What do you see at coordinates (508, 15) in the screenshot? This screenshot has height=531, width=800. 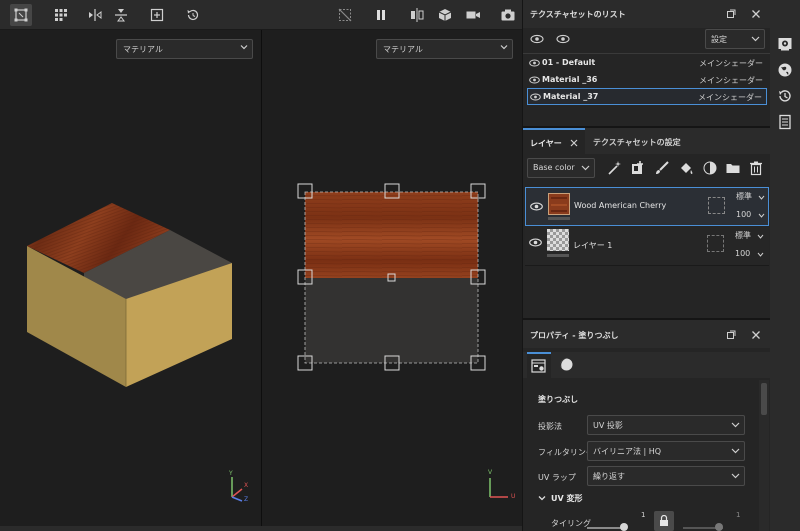 I see `screenshot-camera-icon` at bounding box center [508, 15].